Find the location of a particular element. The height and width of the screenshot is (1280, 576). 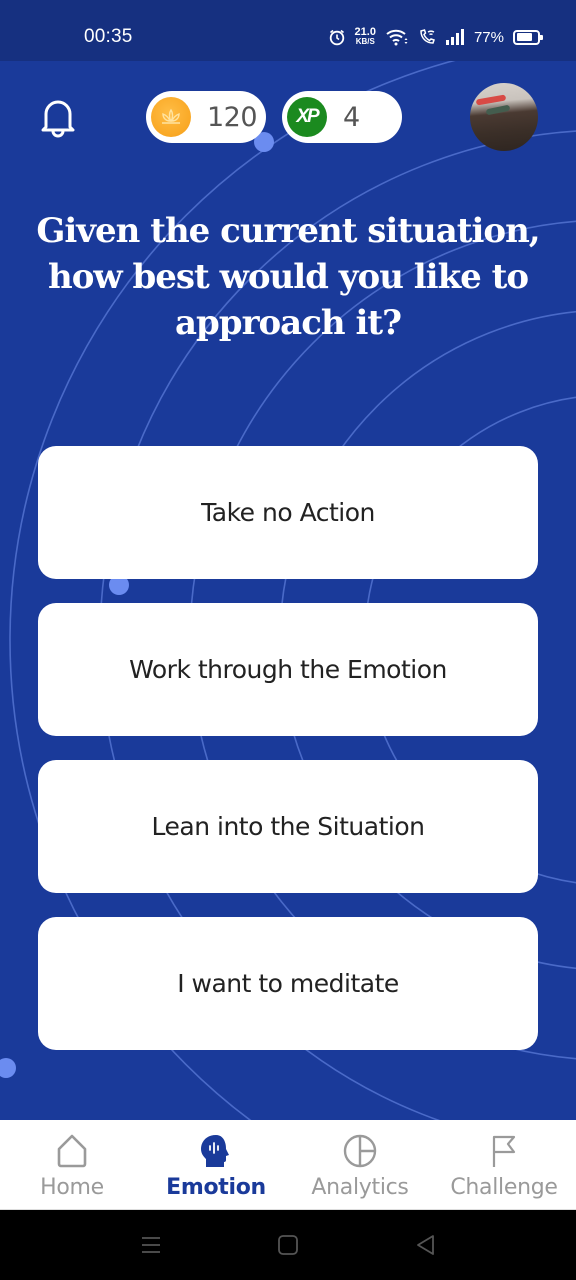

option-work-through-emotion: Work through the Emotion is located at coordinates (288, 669).